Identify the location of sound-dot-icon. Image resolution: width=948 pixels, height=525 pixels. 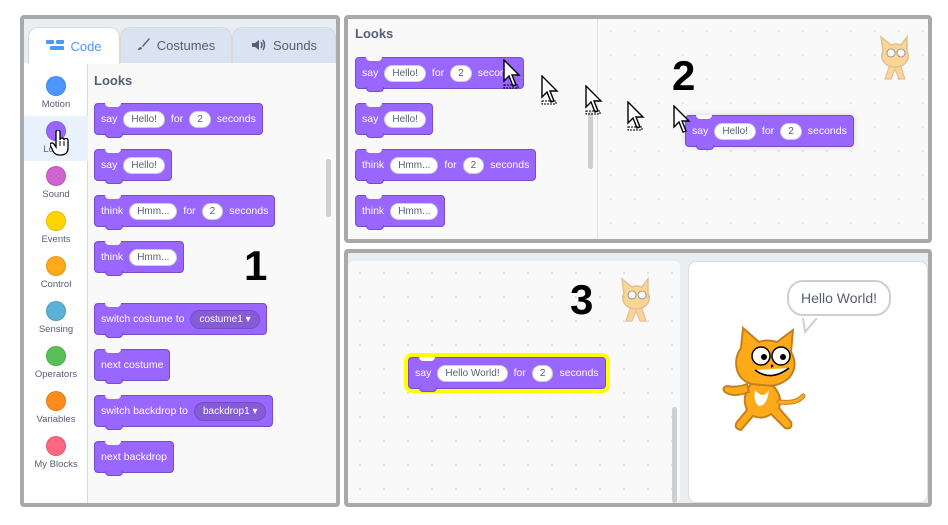
(56, 176).